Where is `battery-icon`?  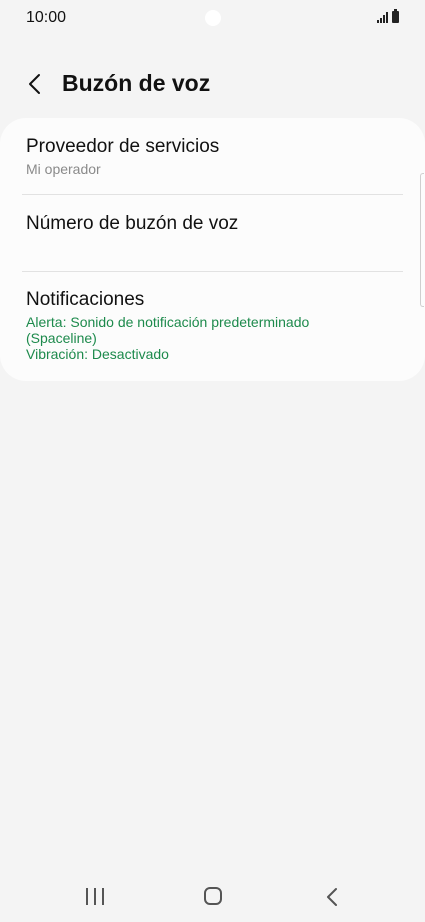
battery-icon is located at coordinates (395, 16).